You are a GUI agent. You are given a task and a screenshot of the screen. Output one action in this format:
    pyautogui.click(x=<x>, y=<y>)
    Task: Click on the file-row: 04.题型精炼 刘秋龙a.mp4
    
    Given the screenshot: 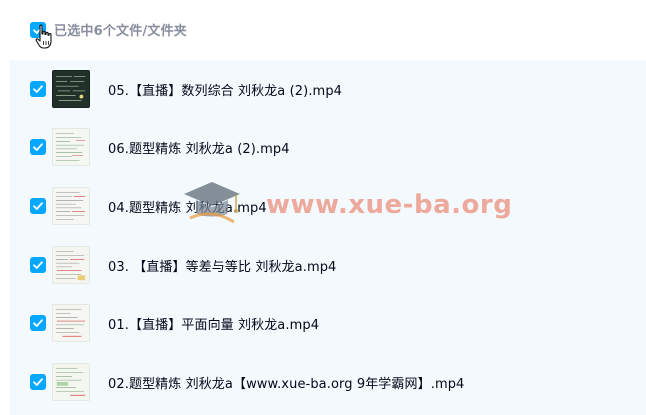 What is the action you would take?
    pyautogui.click(x=328, y=206)
    